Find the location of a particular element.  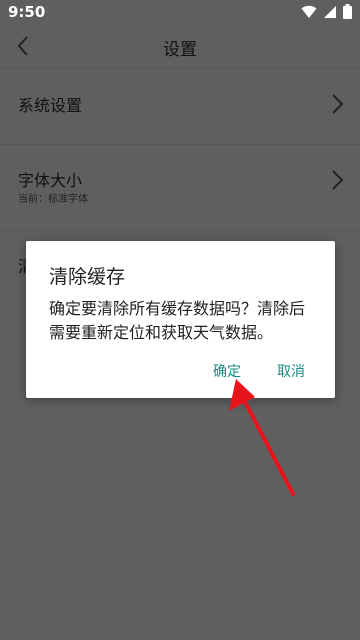

dialog-message: 确定要清除所有缓存数据吗？清除后需要重新定位和获取天气数据。 is located at coordinates (177, 320).